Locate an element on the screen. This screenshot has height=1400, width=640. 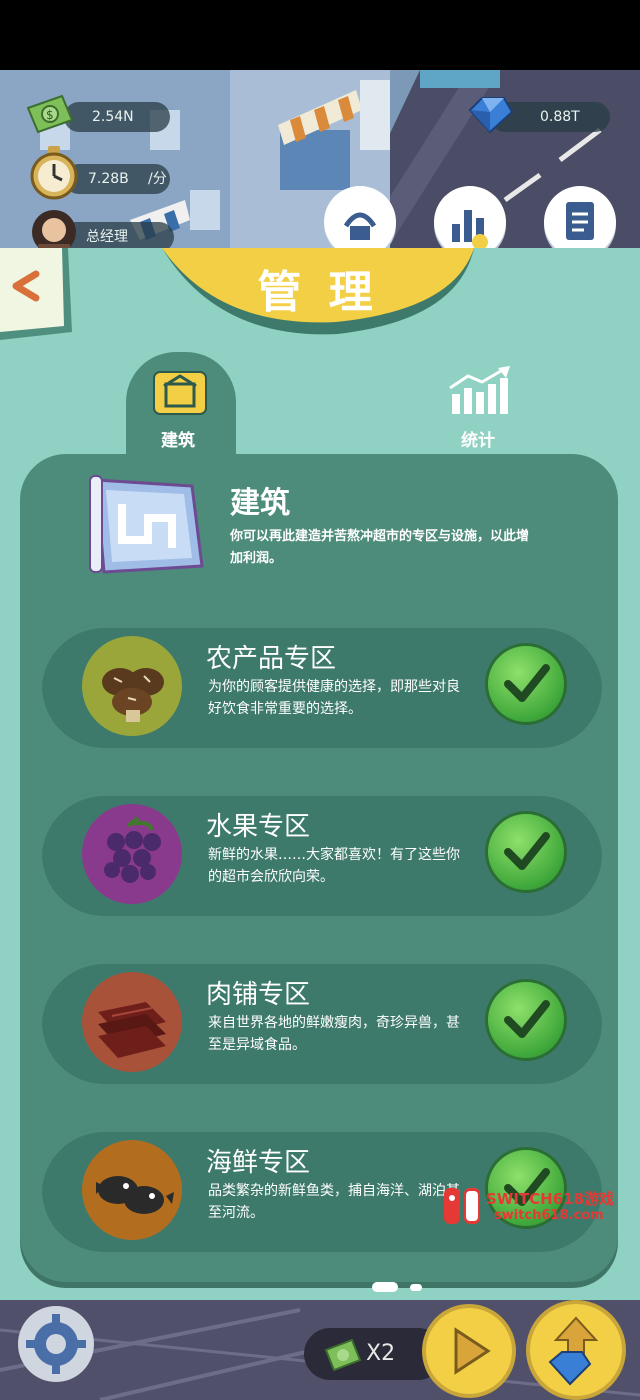
multiplier-display: X2 is located at coordinates (374, 1354).